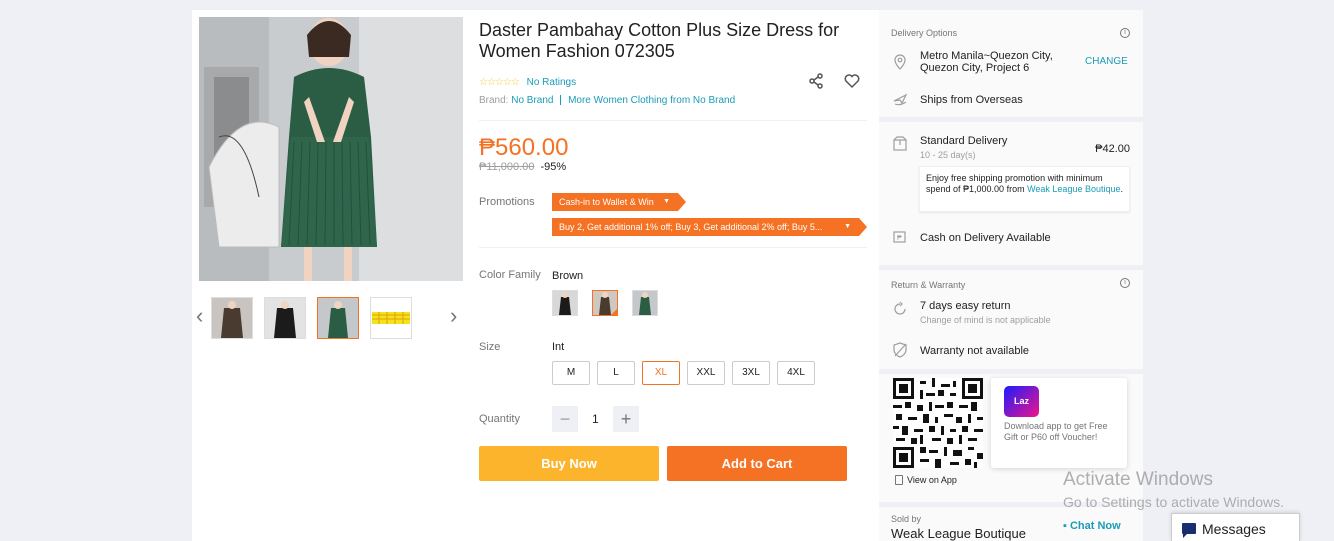  What do you see at coordinates (1138, 479) in the screenshot?
I see `activate-windows-title: Activate Windows` at bounding box center [1138, 479].